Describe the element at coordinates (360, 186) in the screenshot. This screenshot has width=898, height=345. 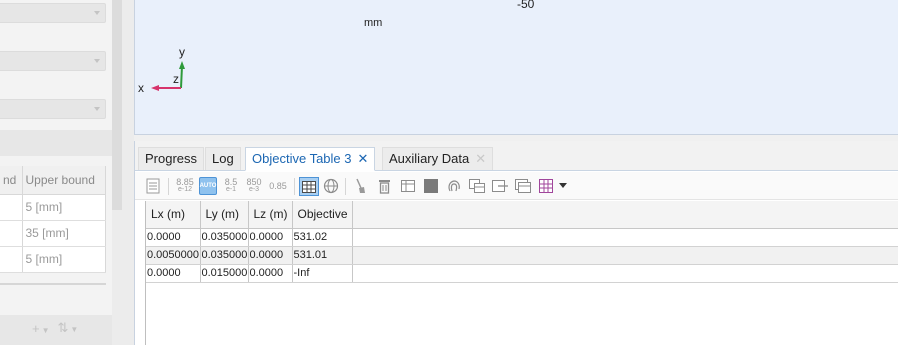
I see `clear-button` at that location.